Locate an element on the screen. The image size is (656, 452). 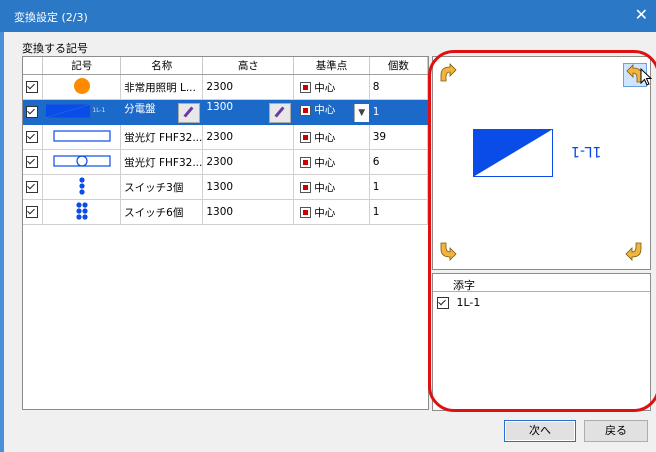
table-row: 蛍光灯 FHF32... 2300 中心 39 is located at coordinates (225, 137).